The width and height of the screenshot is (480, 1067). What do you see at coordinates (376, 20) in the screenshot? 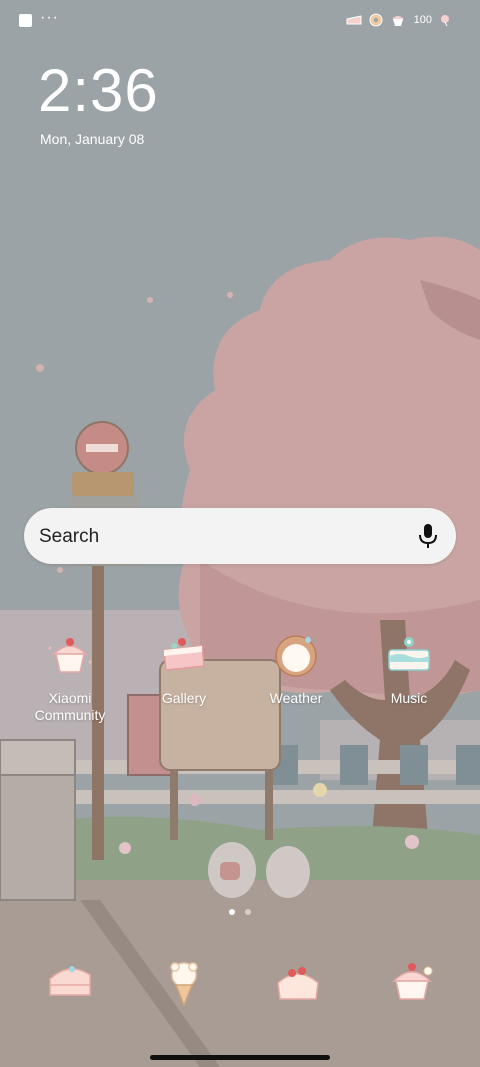
I see `donut-icon` at bounding box center [376, 20].